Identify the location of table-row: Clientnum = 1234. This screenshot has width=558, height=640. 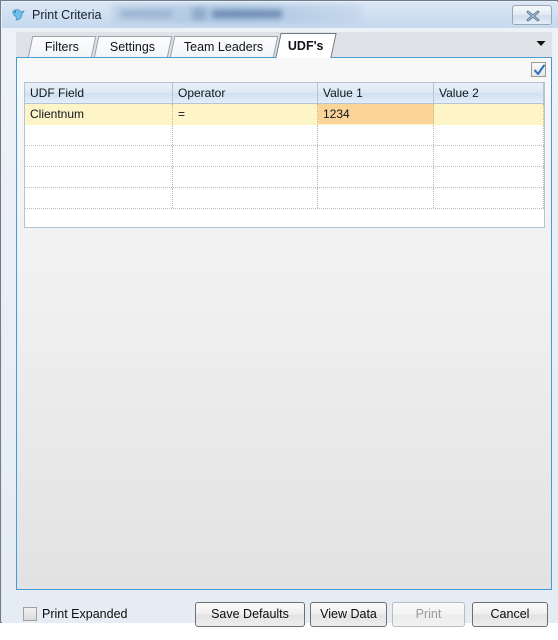
(284, 114).